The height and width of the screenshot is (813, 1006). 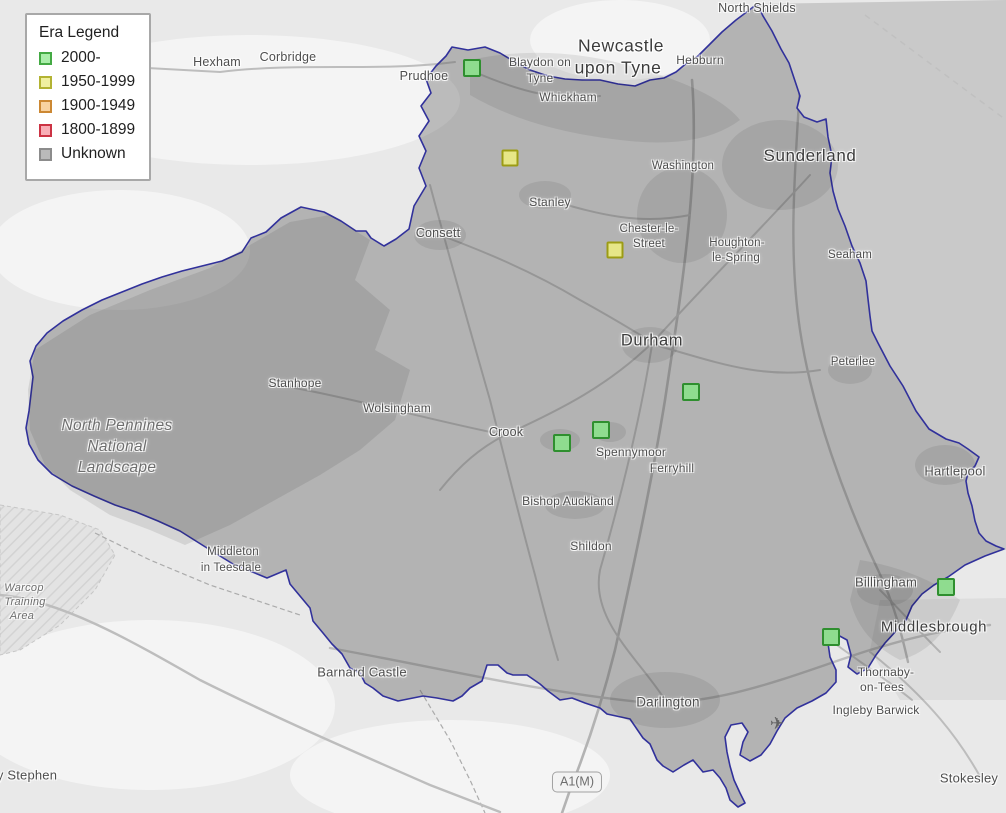 I want to click on legend-item-unknown: Unknown, so click(x=87, y=154).